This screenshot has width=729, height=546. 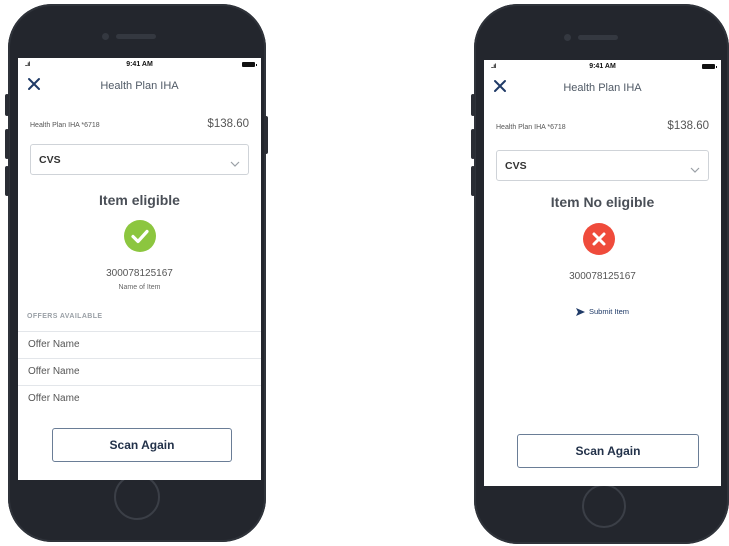 What do you see at coordinates (140, 236) in the screenshot?
I see `checkmark-icon` at bounding box center [140, 236].